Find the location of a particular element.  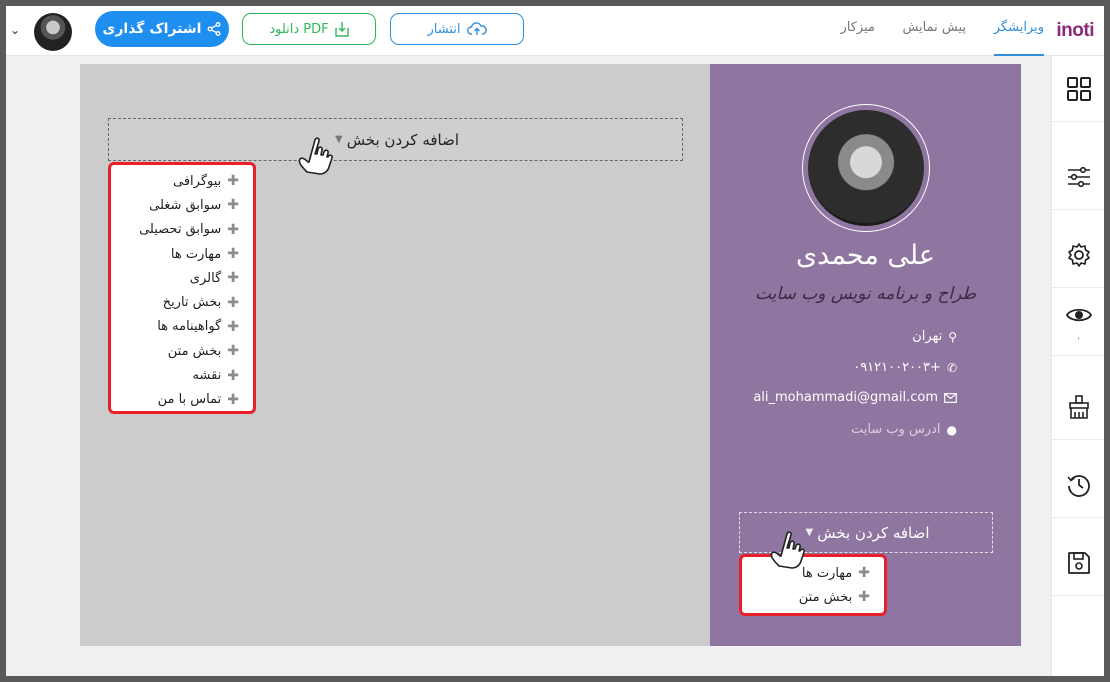

info-city: ⚲ تهران is located at coordinates (934, 336).